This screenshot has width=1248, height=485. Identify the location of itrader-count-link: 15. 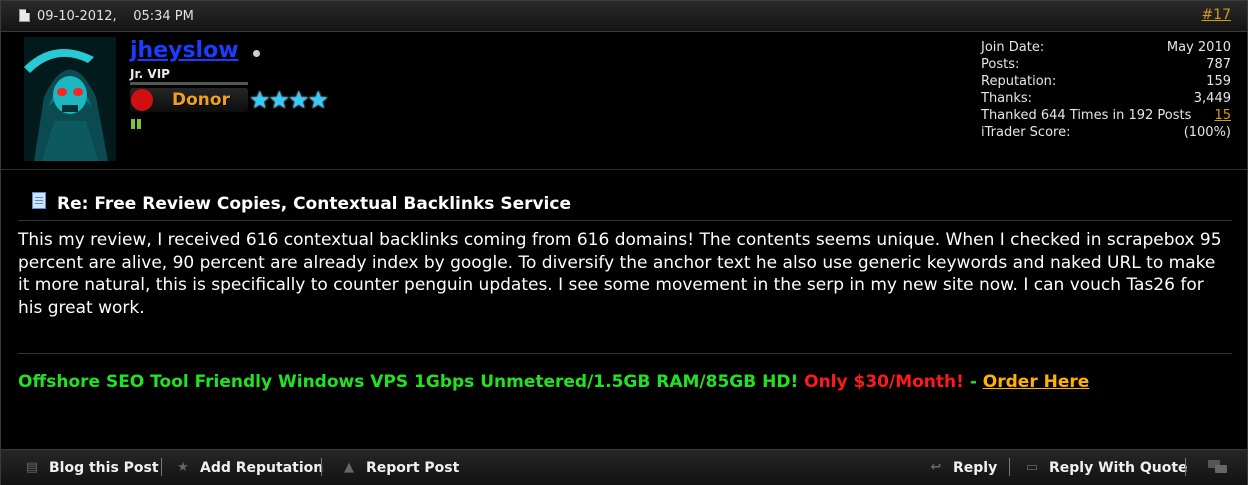
(1222, 115).